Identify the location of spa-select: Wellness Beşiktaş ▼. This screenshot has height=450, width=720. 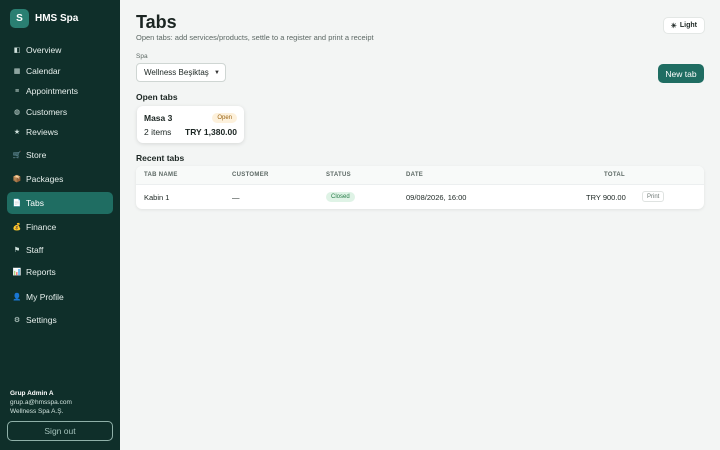
(181, 72).